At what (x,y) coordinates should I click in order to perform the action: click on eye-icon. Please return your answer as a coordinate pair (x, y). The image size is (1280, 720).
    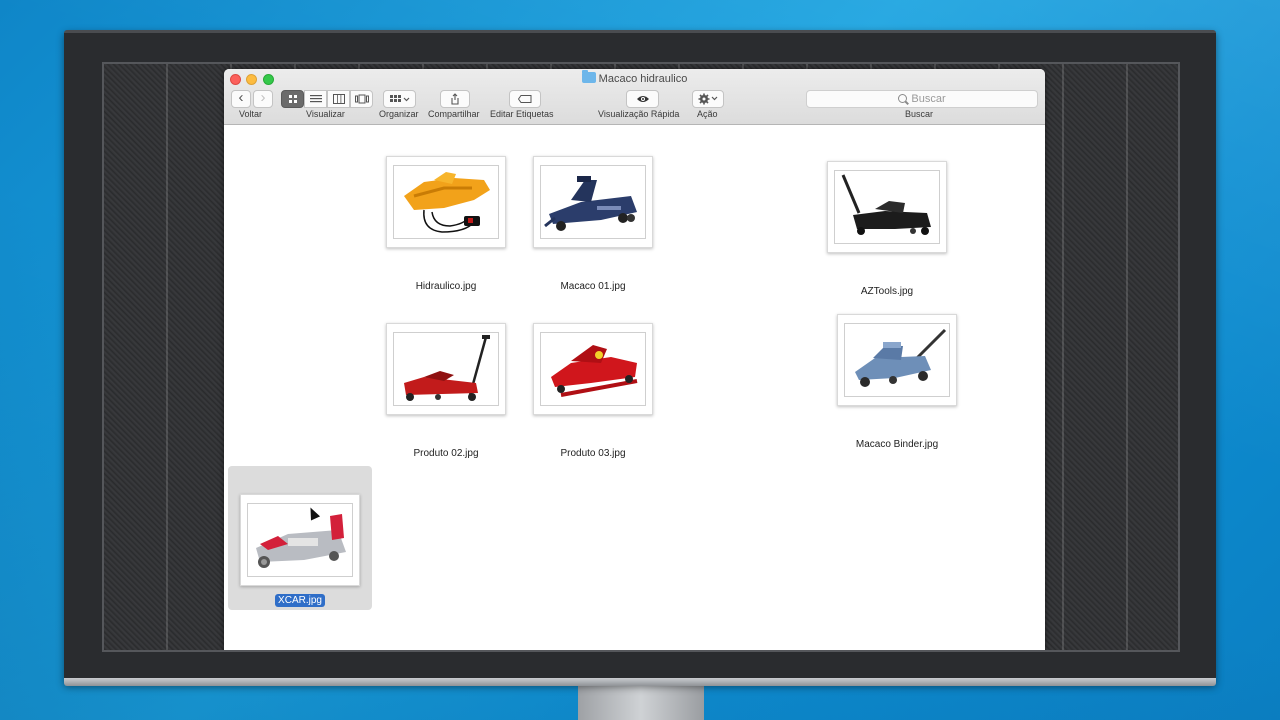
    Looking at the image, I should click on (642, 99).